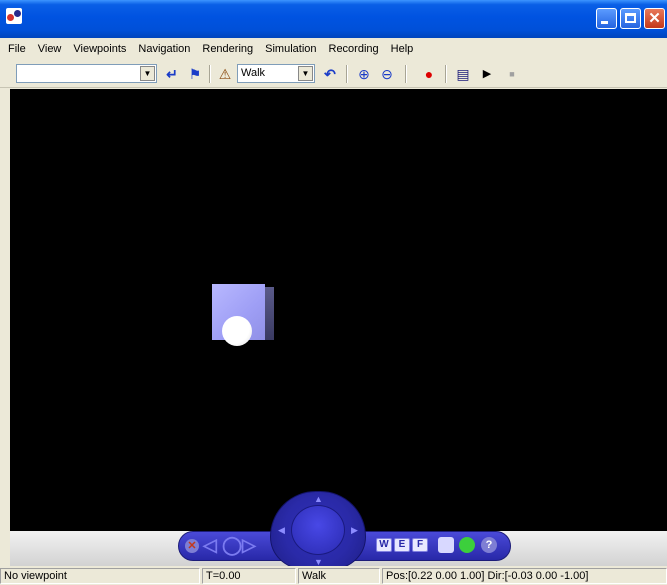 The image size is (667, 585). What do you see at coordinates (387, 74) in the screenshot?
I see `zoom-out-icon: ⊖` at bounding box center [387, 74].